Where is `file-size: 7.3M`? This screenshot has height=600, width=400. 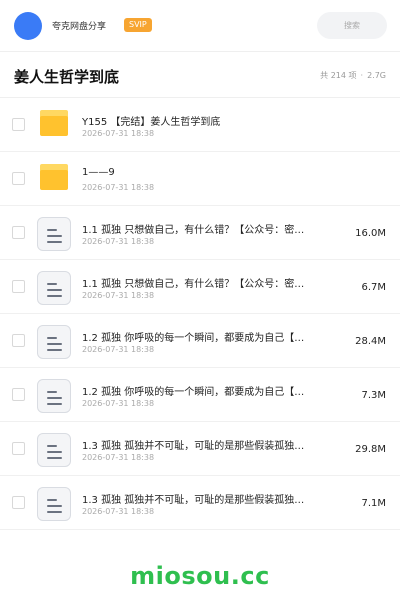
file-size: 7.3M is located at coordinates (373, 395).